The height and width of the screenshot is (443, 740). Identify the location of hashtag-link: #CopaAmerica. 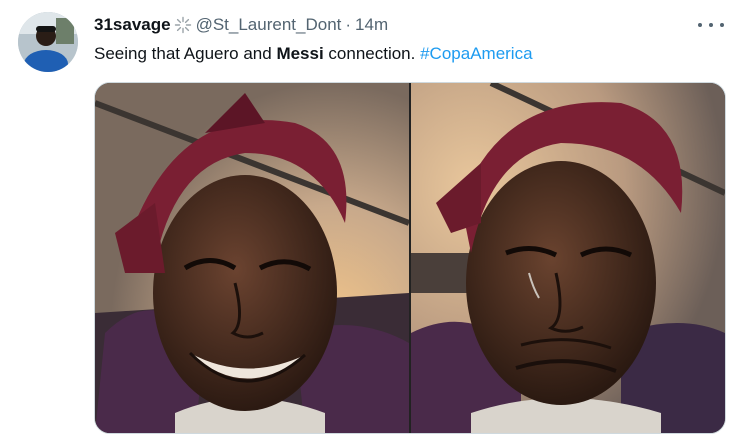
(476, 53).